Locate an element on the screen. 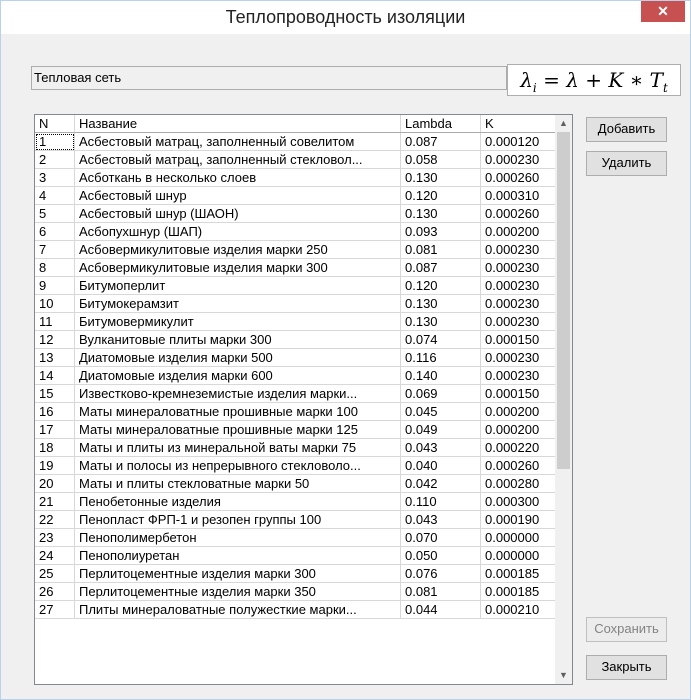  cell-name: Вулканитовые плиты марки 300 is located at coordinates (237, 339).